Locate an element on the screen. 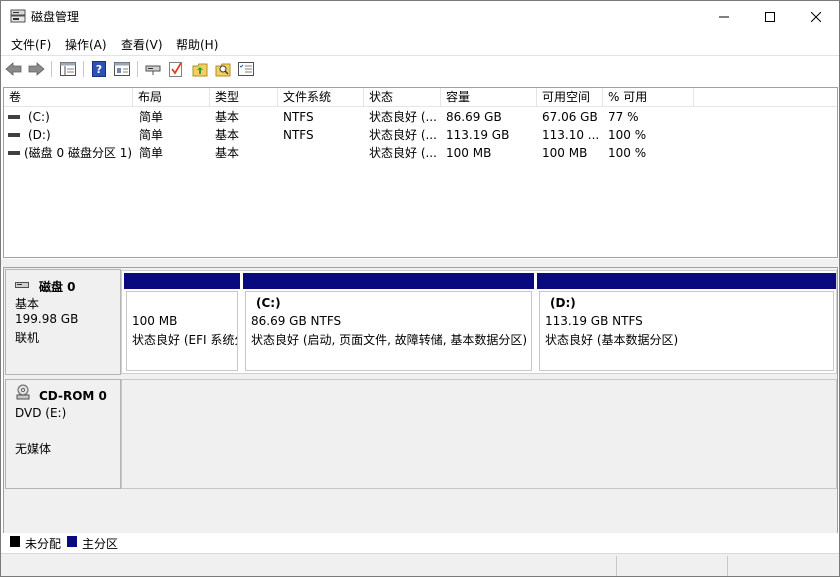 Image resolution: width=840 pixels, height=577 pixels. partition-status: 状态良好 (EFI 系统分区) is located at coordinates (184, 340).